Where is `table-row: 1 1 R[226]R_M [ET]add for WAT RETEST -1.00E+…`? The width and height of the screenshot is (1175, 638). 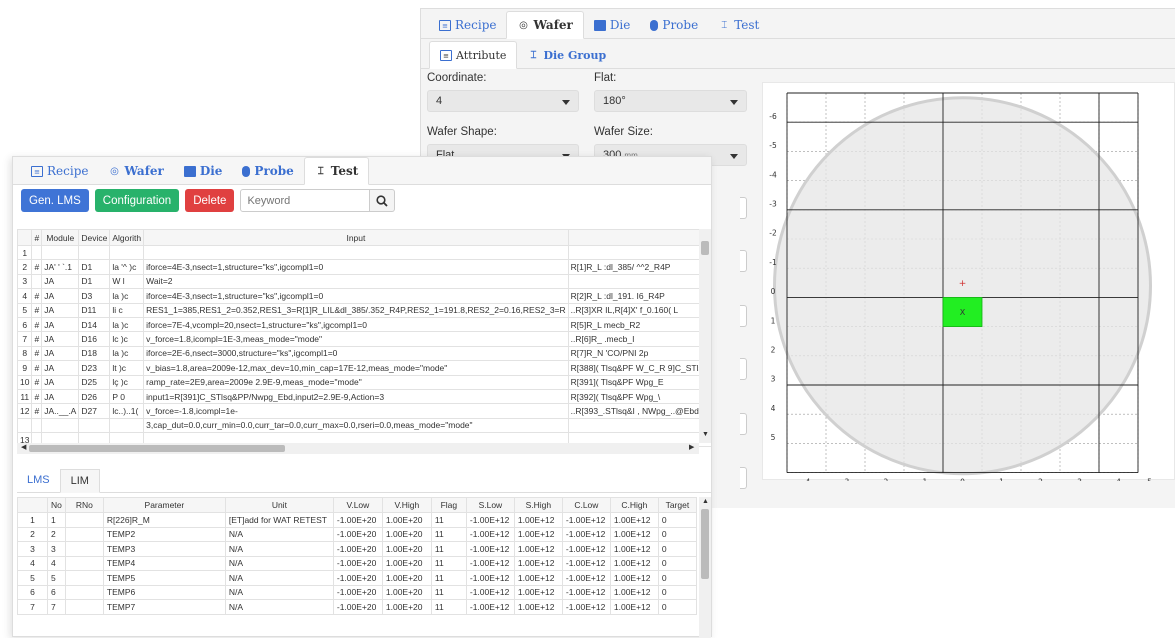
table-row: 1 1 R[226]R_M [ET]add for WAT RETEST -1.00E+… is located at coordinates (357, 520).